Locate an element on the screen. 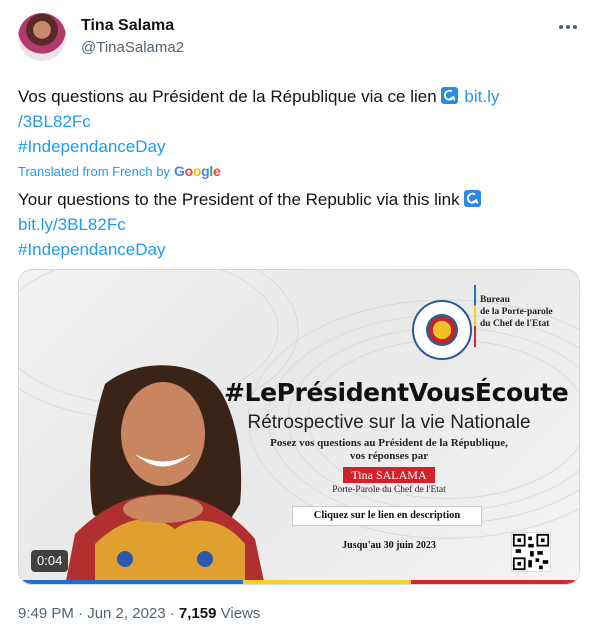 This screenshot has width=598, height=644. seal-icon is located at coordinates (442, 330).